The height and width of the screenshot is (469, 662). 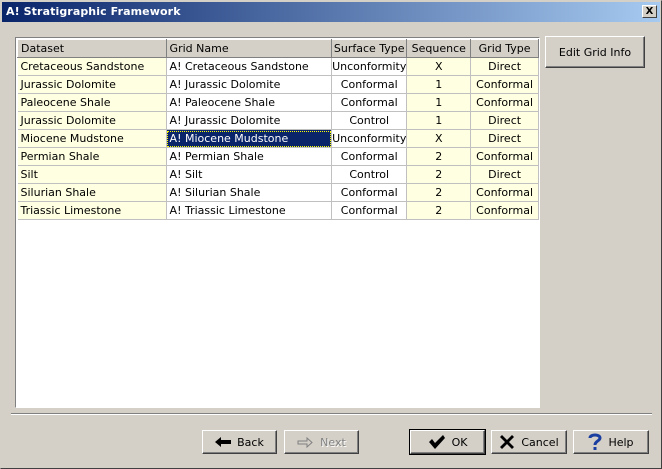 I want to click on edit-grid-info-label: Edit Grid Info, so click(x=595, y=52).